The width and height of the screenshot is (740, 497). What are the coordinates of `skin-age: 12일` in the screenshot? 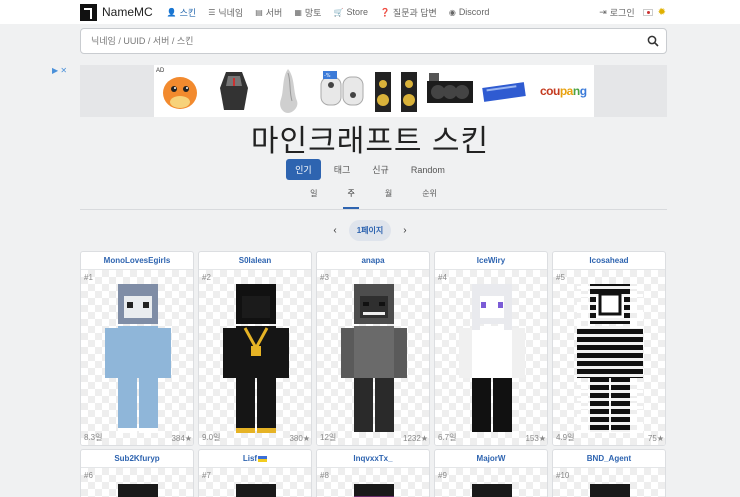 It's located at (328, 437).